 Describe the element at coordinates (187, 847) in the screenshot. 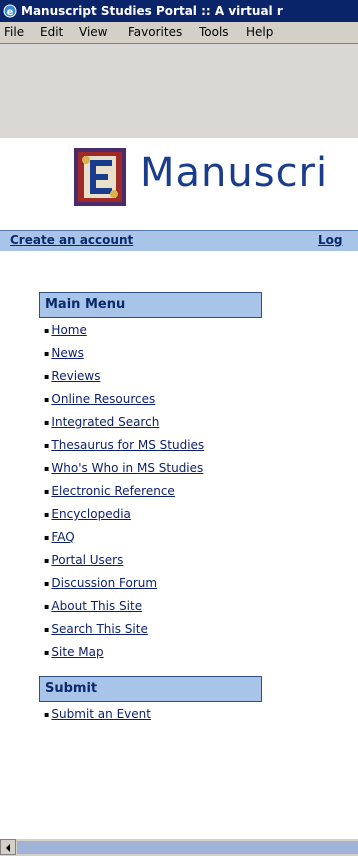

I see `scroll-track` at that location.